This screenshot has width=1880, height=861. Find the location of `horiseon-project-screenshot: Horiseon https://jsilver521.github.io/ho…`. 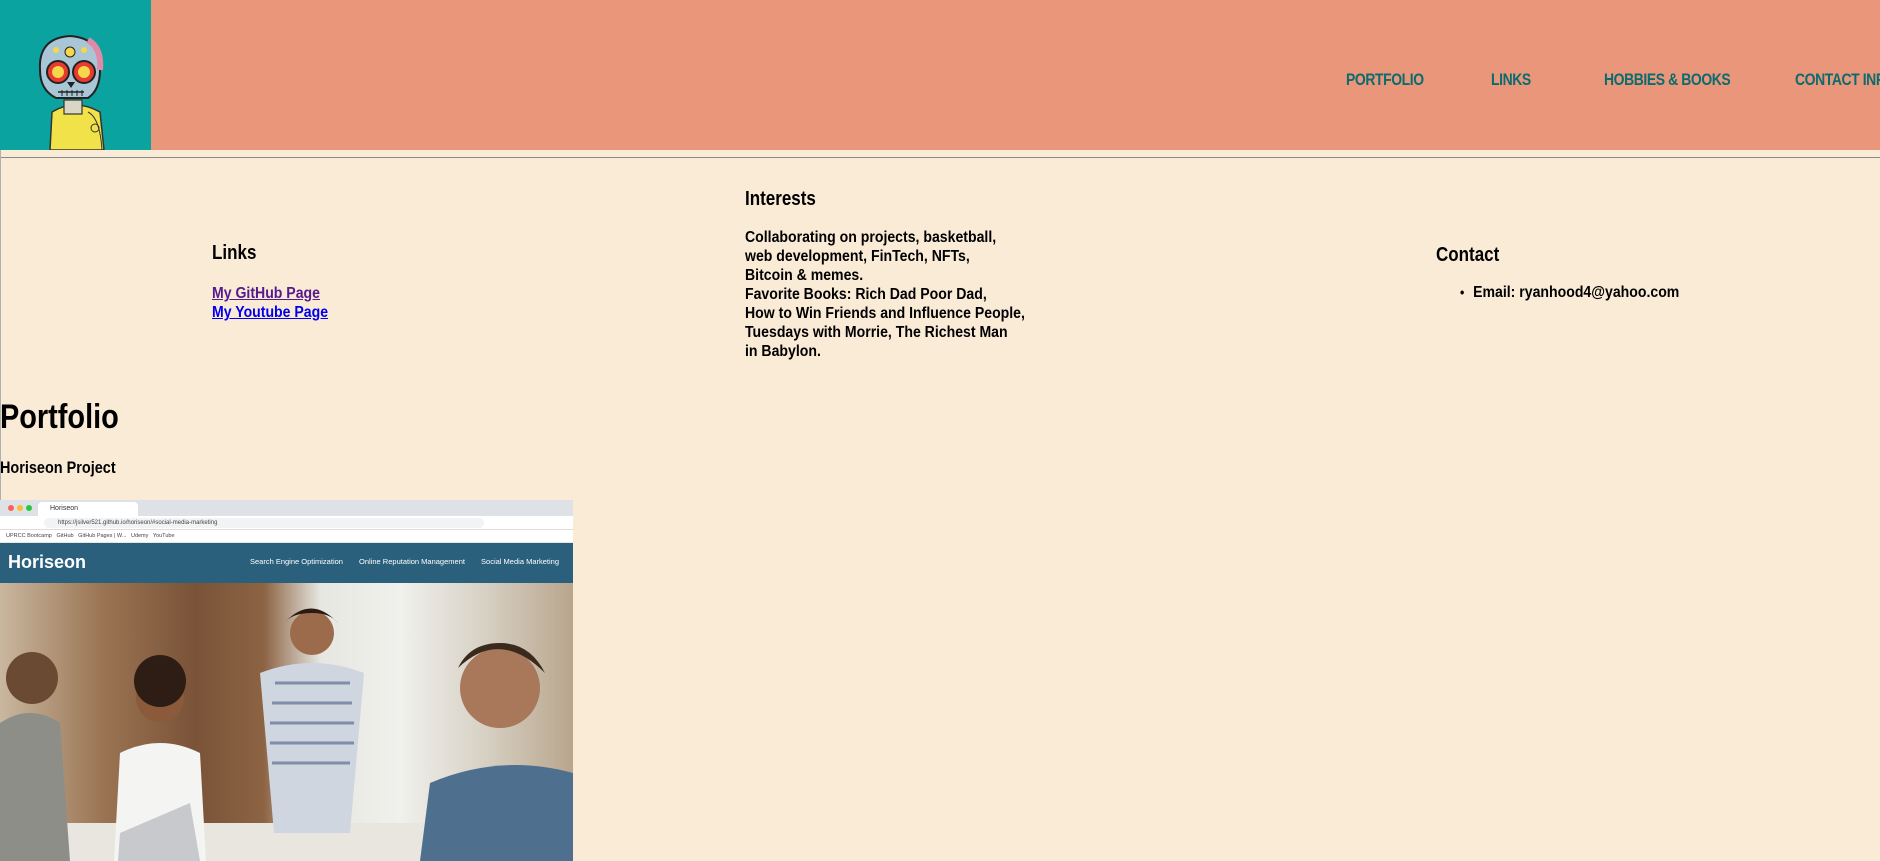

horiseon-project-screenshot: Horiseon https://jsilver521.github.io/ho… is located at coordinates (286, 680).